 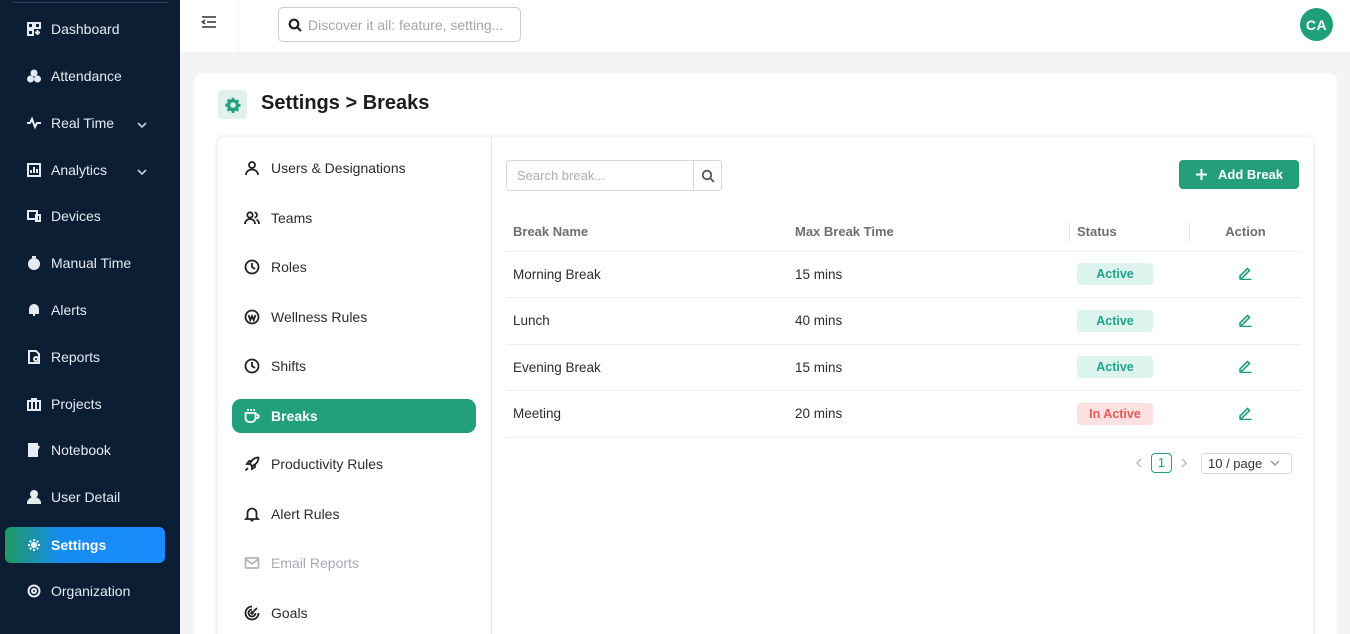 I want to click on settings-menu-shifts: Shifts, so click(x=354, y=366).